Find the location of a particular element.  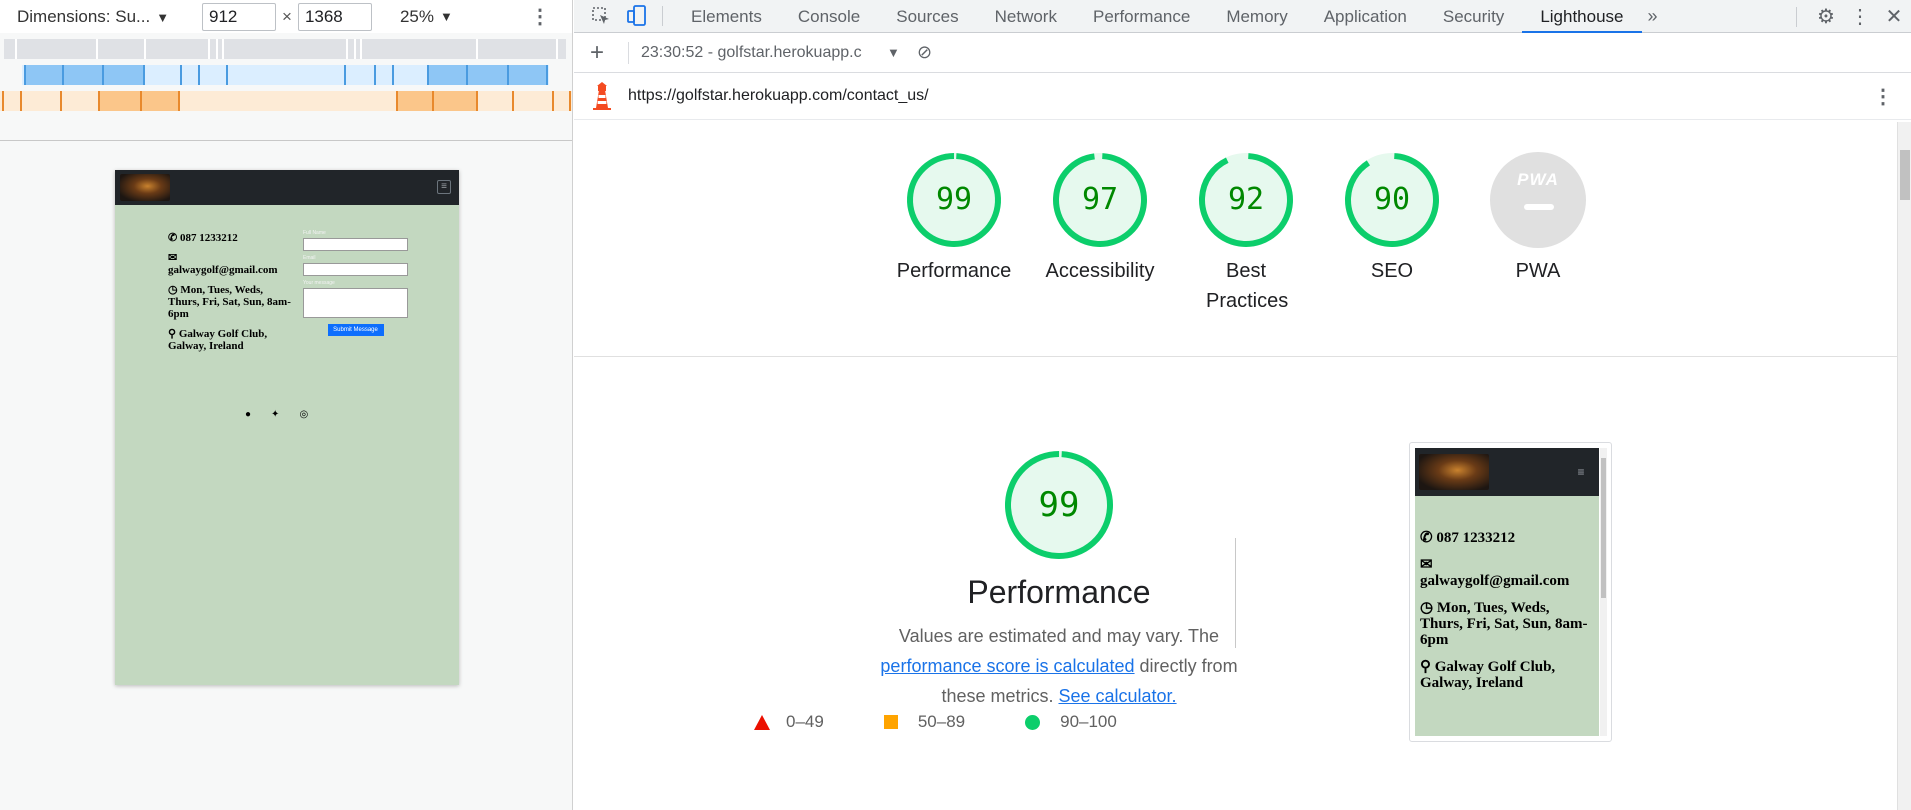

email-label: Email is located at coordinates (309, 258).